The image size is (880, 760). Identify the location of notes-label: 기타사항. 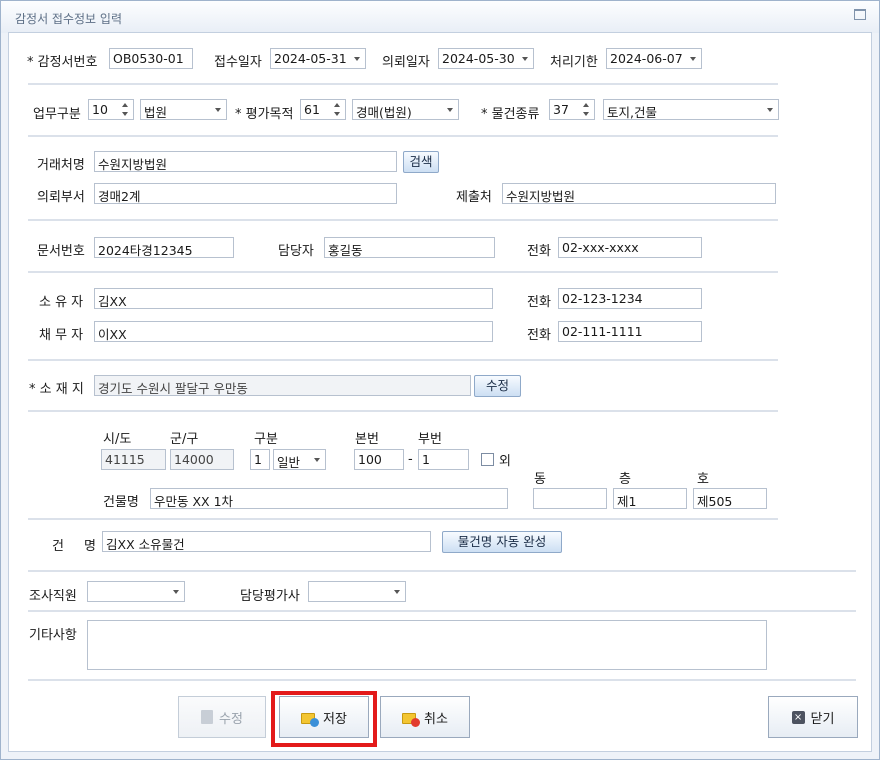
(53, 635).